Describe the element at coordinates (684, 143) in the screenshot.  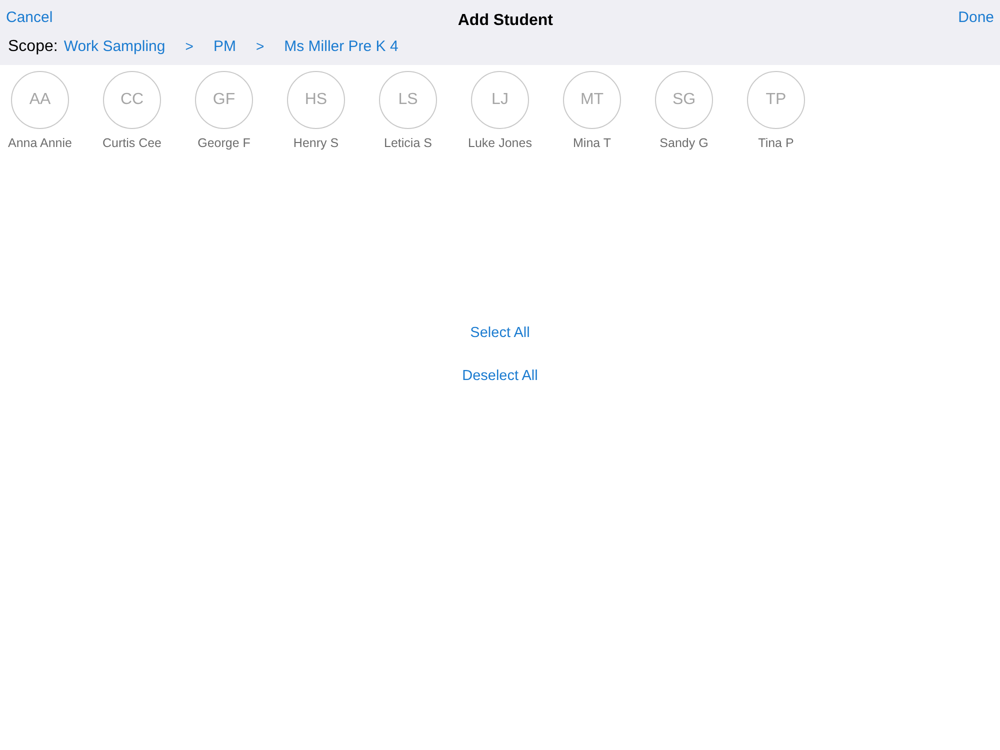
I see `student-name: Sandy G` at that location.